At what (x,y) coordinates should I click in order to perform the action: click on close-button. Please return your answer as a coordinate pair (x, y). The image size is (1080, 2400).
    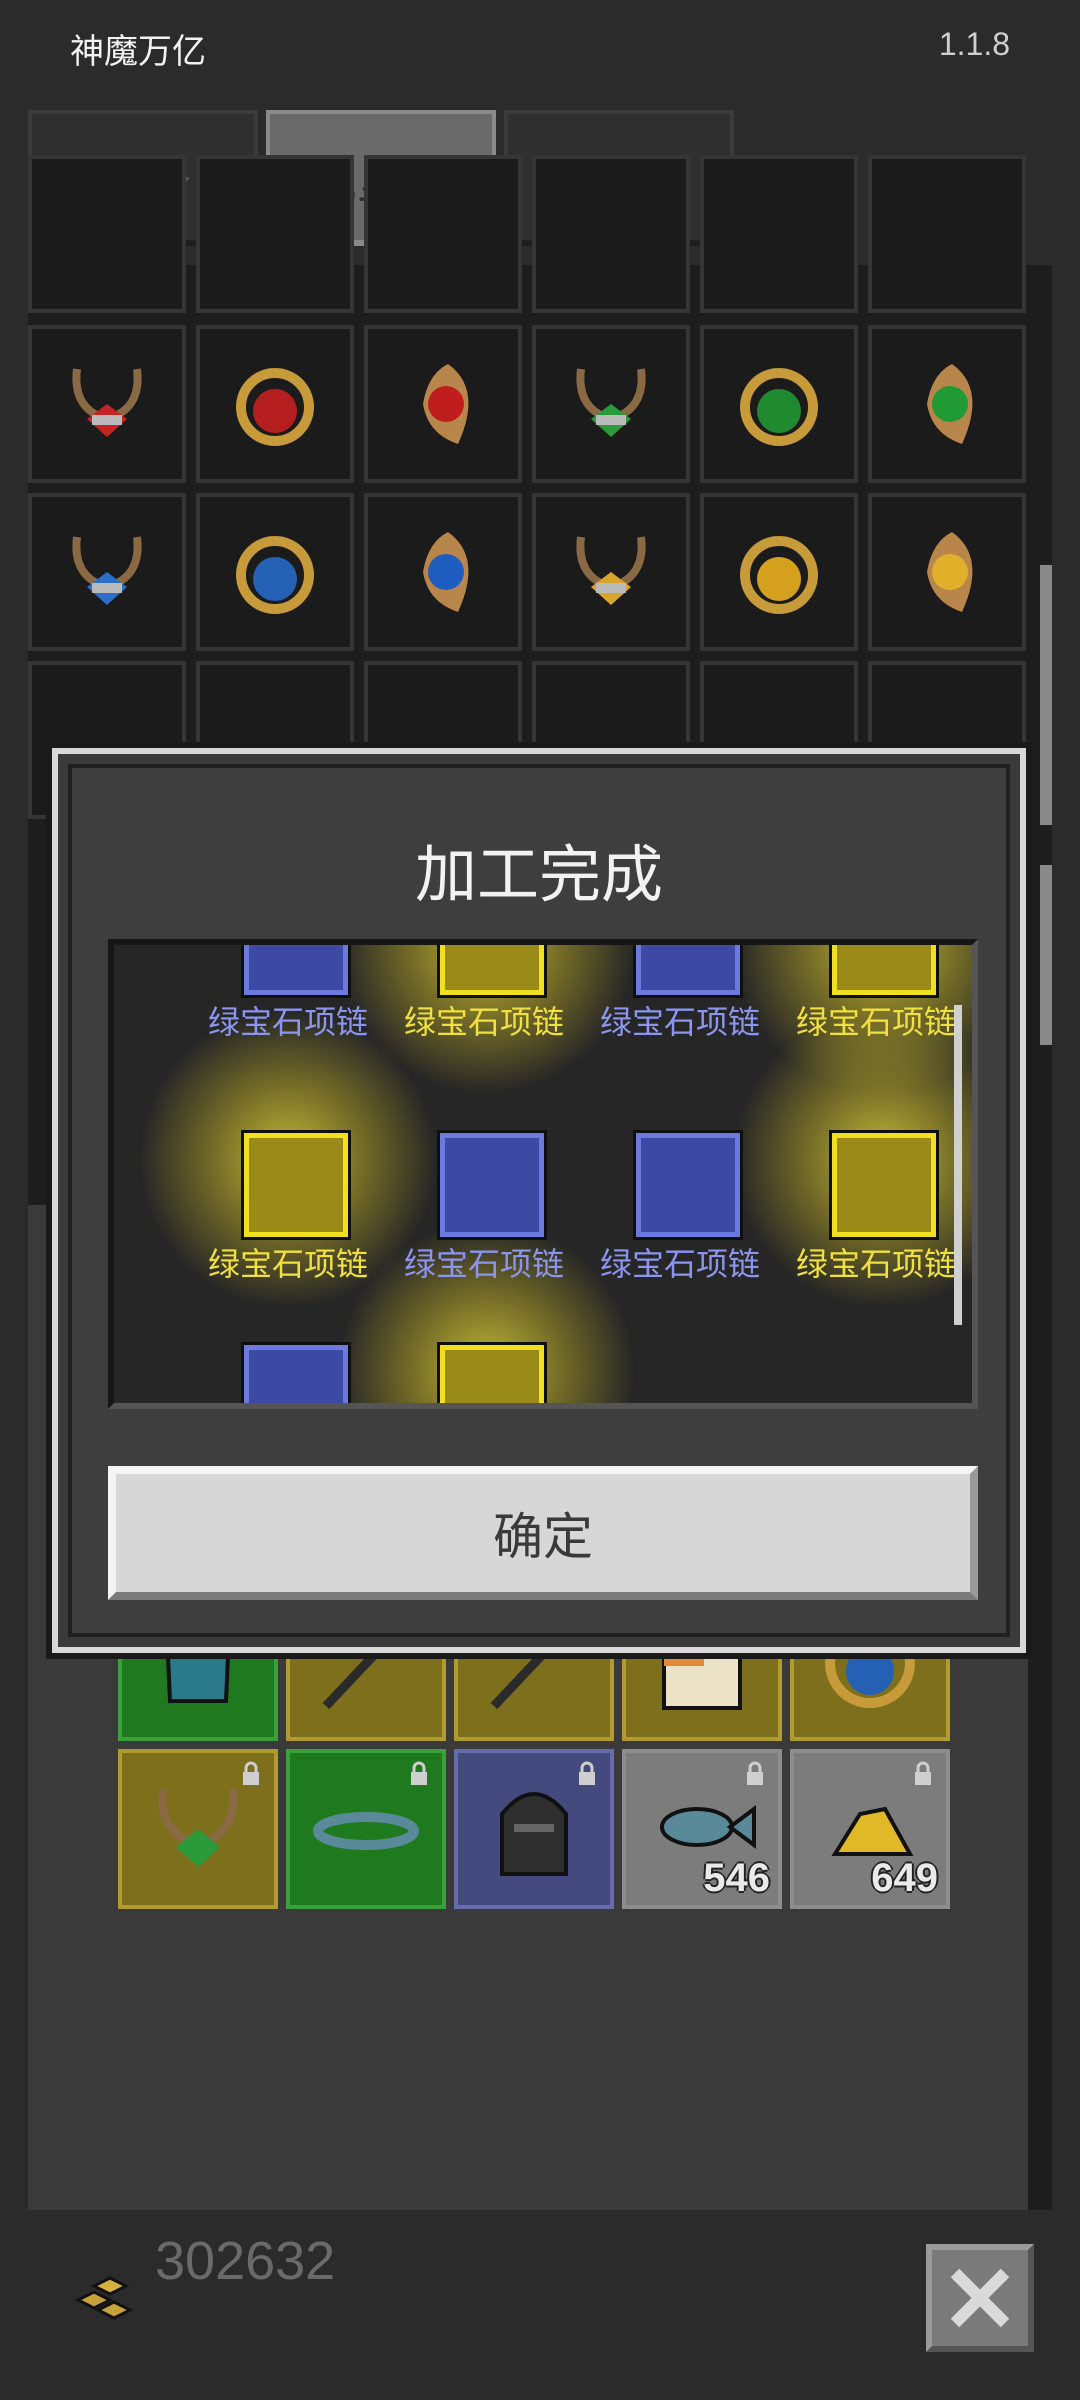
    Looking at the image, I should click on (980, 2298).